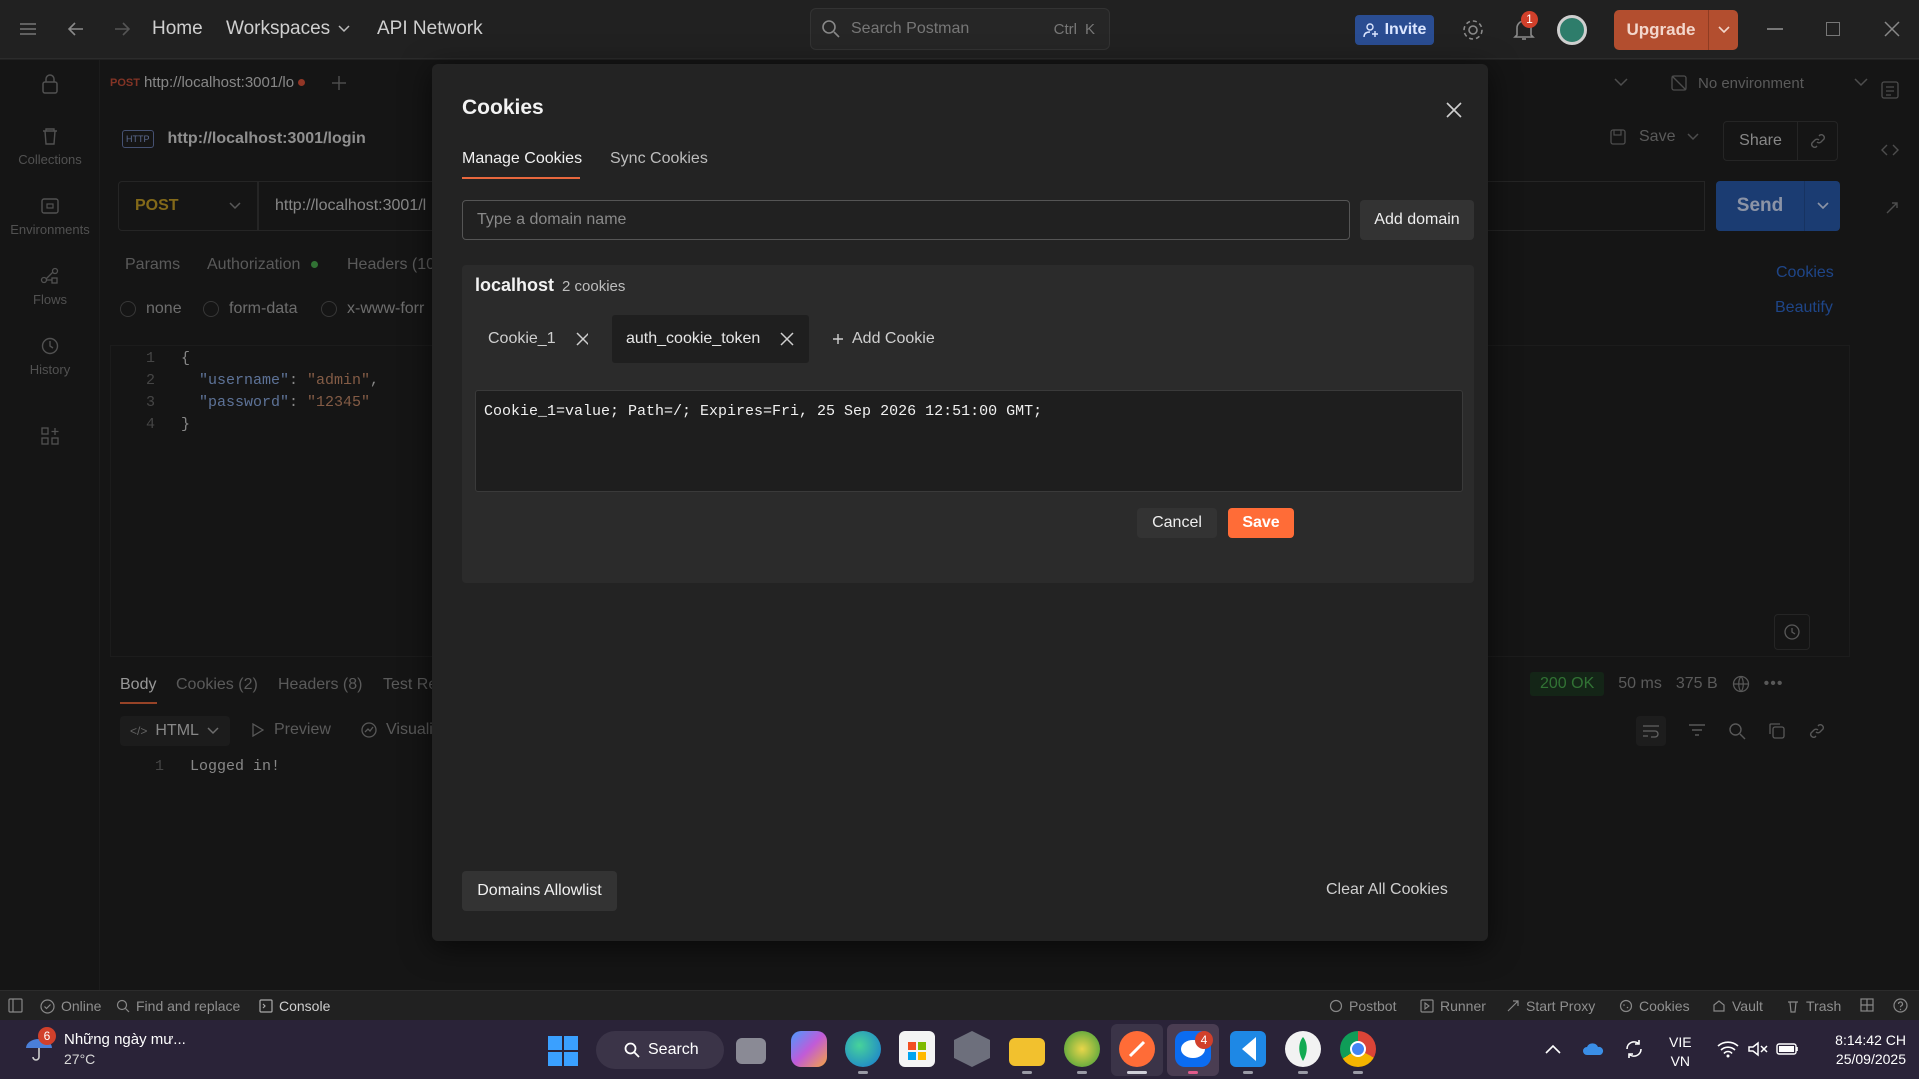 The width and height of the screenshot is (1919, 1079). What do you see at coordinates (177, 29) in the screenshot?
I see `nav-home: Home` at bounding box center [177, 29].